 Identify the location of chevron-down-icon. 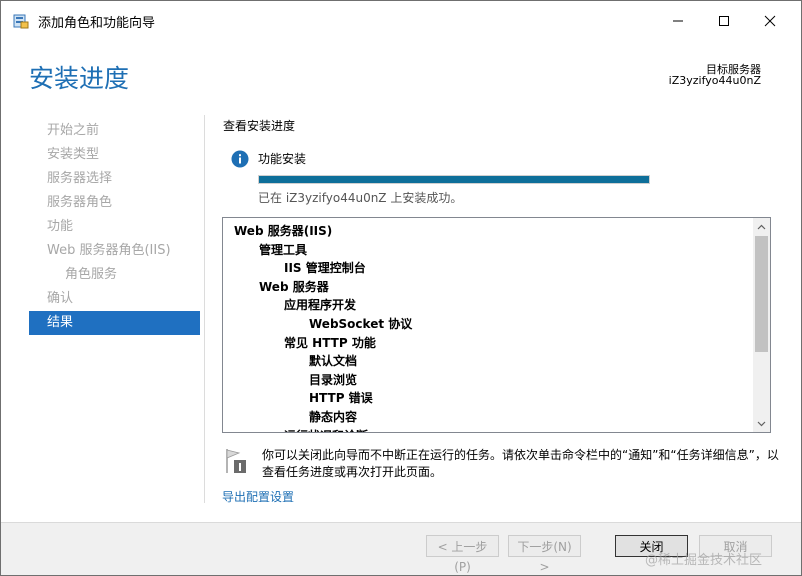
(761, 423).